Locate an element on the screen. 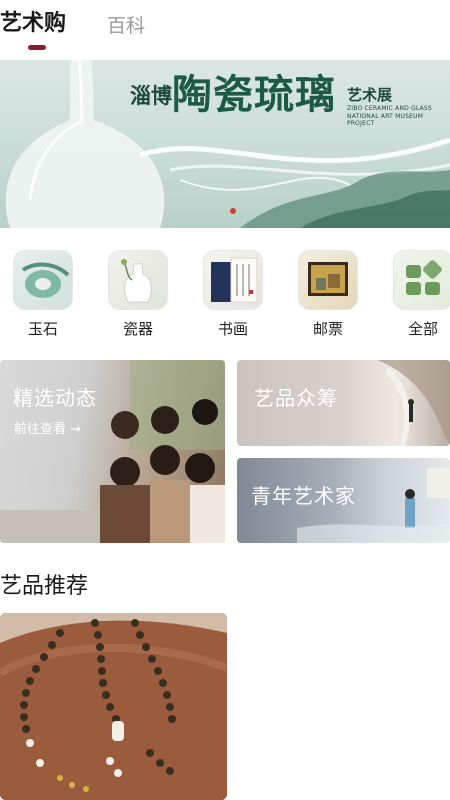 The width and height of the screenshot is (450, 800). recommend-section-title: 艺品推荐 is located at coordinates (44, 586).